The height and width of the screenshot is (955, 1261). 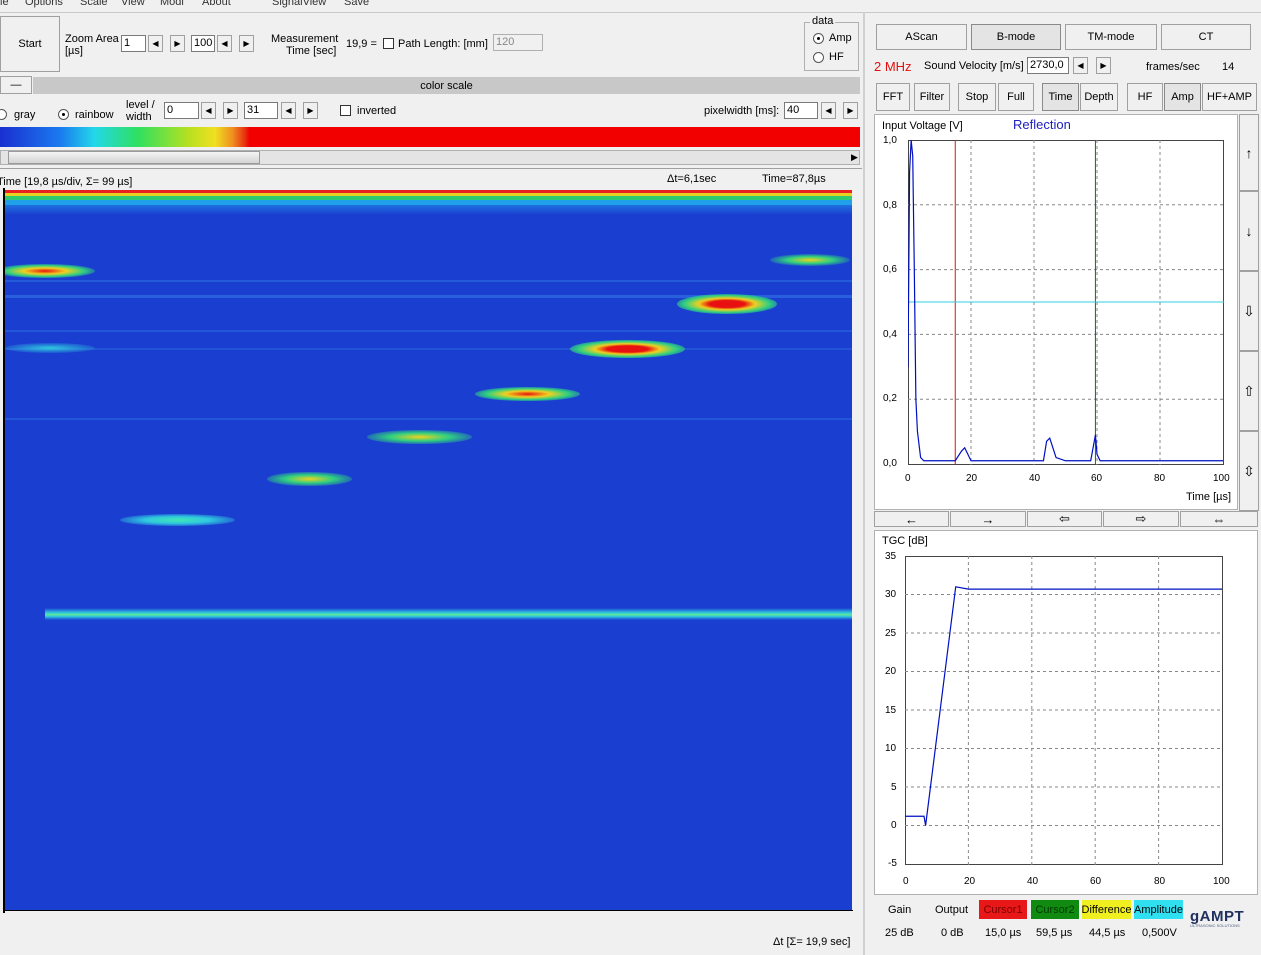 I want to click on tab-ascan: AScan, so click(x=921, y=37).